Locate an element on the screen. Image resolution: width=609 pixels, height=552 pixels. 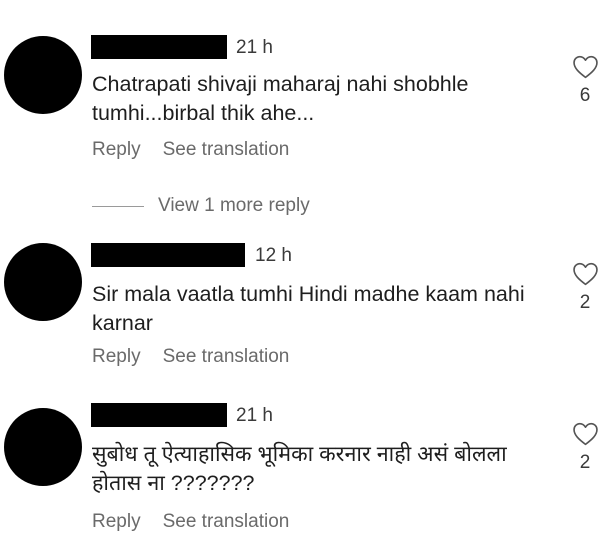
reply-button: Reply is located at coordinates (116, 521).